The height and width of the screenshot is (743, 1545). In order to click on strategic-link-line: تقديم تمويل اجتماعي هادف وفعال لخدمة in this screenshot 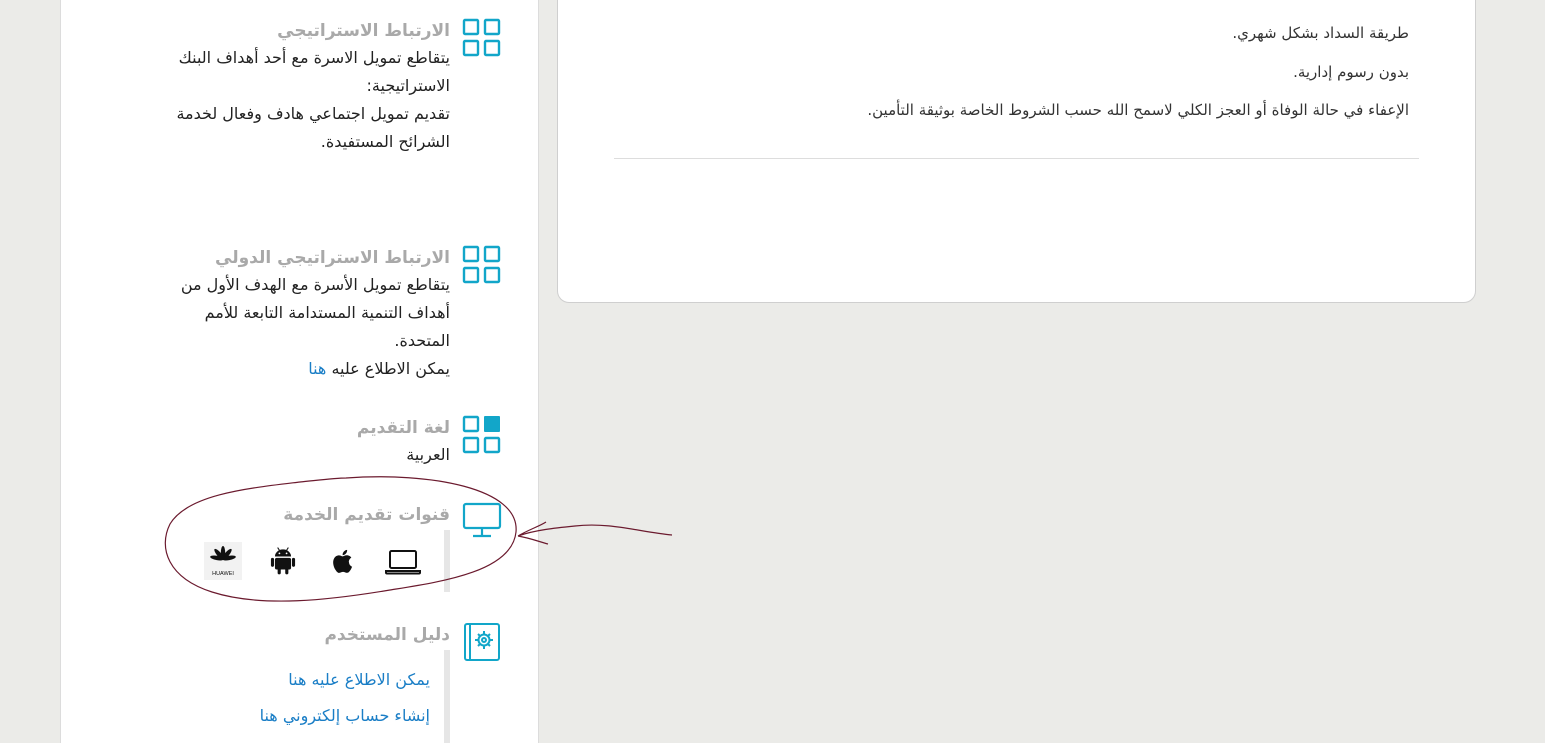, I will do `click(313, 113)`.